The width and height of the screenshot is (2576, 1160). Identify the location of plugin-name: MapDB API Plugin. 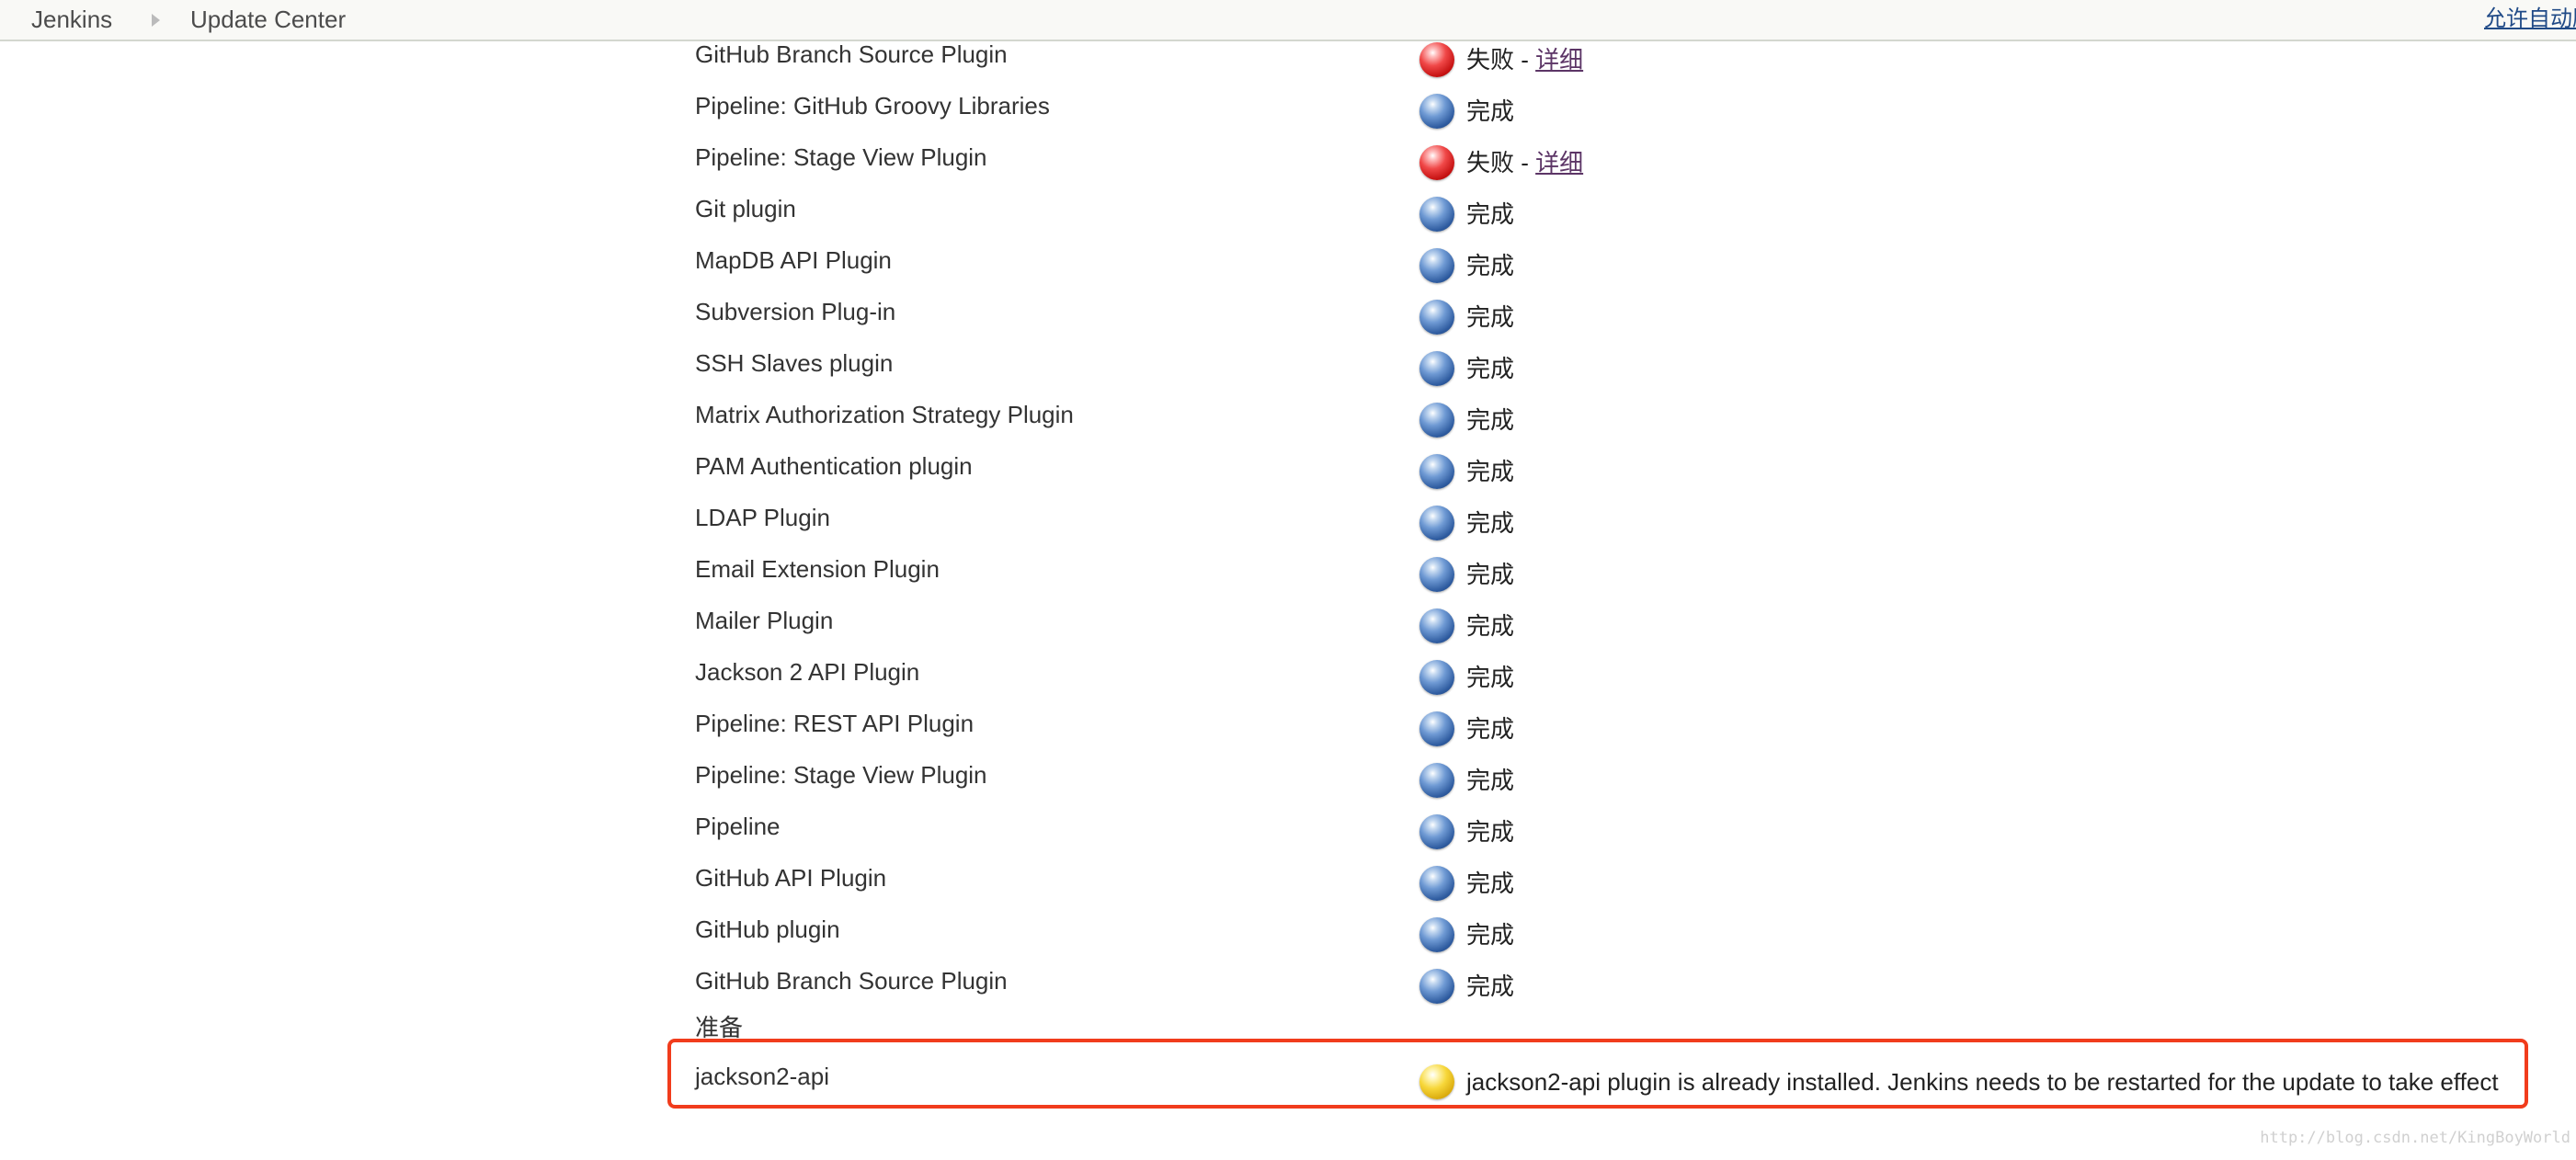
(793, 260).